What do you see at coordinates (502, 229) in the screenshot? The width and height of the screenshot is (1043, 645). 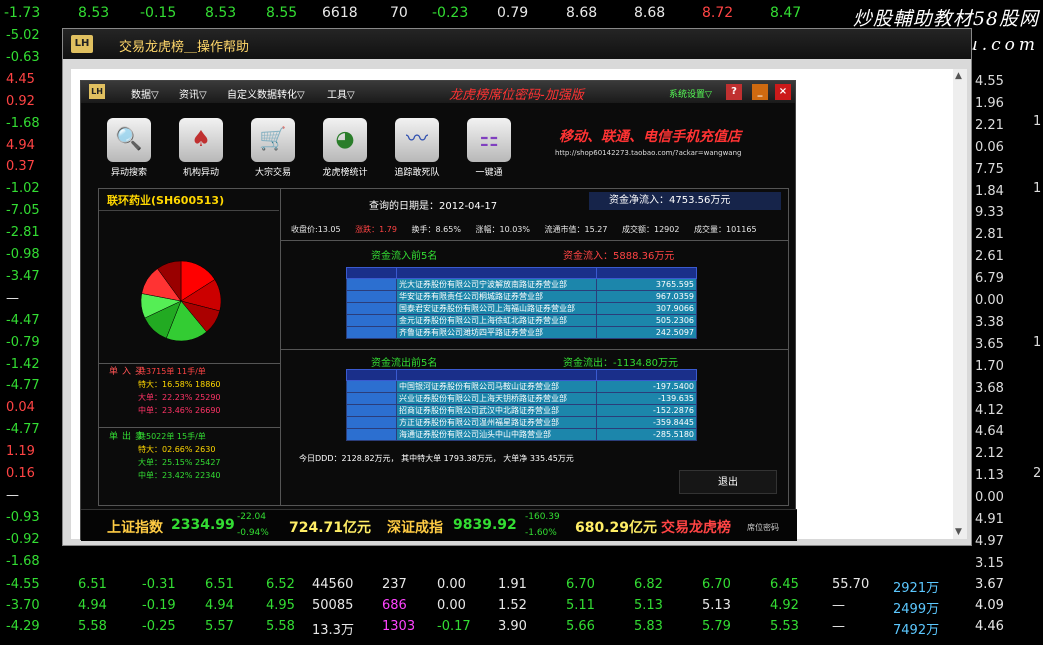 I see `change-pct: 涨幅：10.03%` at bounding box center [502, 229].